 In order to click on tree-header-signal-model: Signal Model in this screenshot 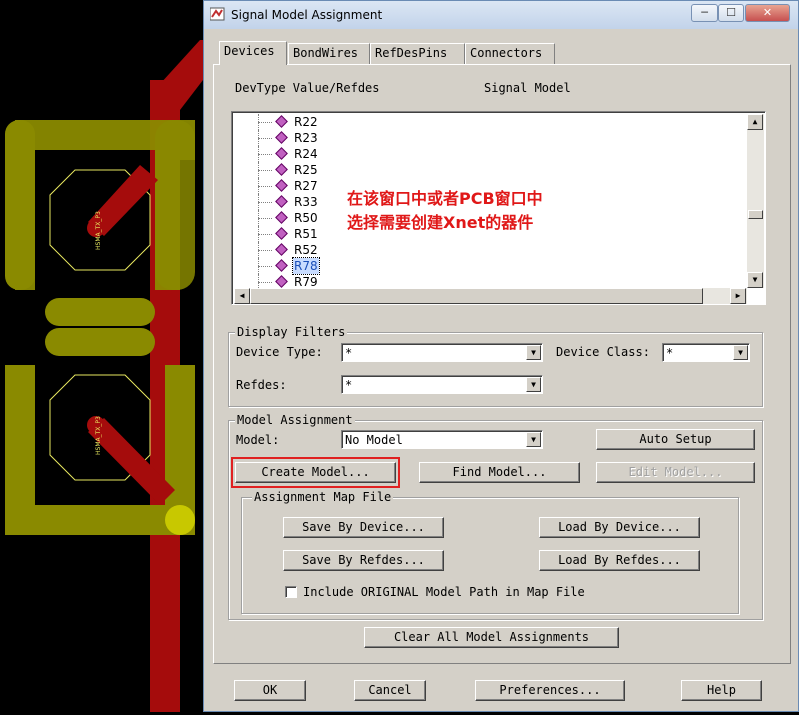, I will do `click(527, 88)`.